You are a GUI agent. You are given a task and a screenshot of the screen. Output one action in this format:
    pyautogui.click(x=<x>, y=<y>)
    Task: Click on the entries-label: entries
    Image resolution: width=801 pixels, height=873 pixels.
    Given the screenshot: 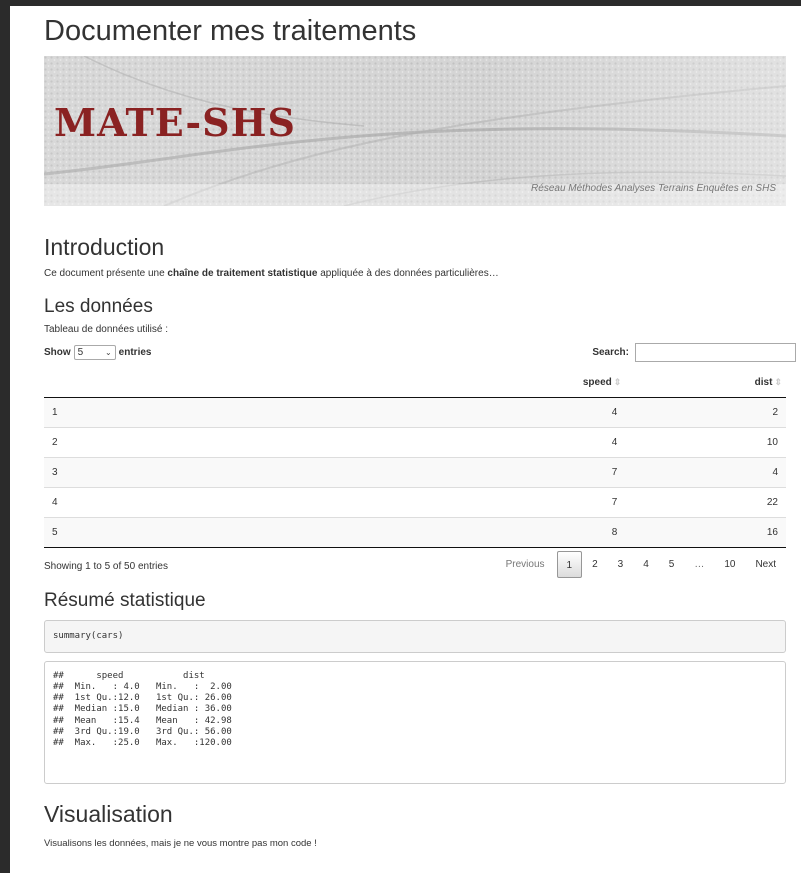 What is the action you would take?
    pyautogui.click(x=135, y=352)
    